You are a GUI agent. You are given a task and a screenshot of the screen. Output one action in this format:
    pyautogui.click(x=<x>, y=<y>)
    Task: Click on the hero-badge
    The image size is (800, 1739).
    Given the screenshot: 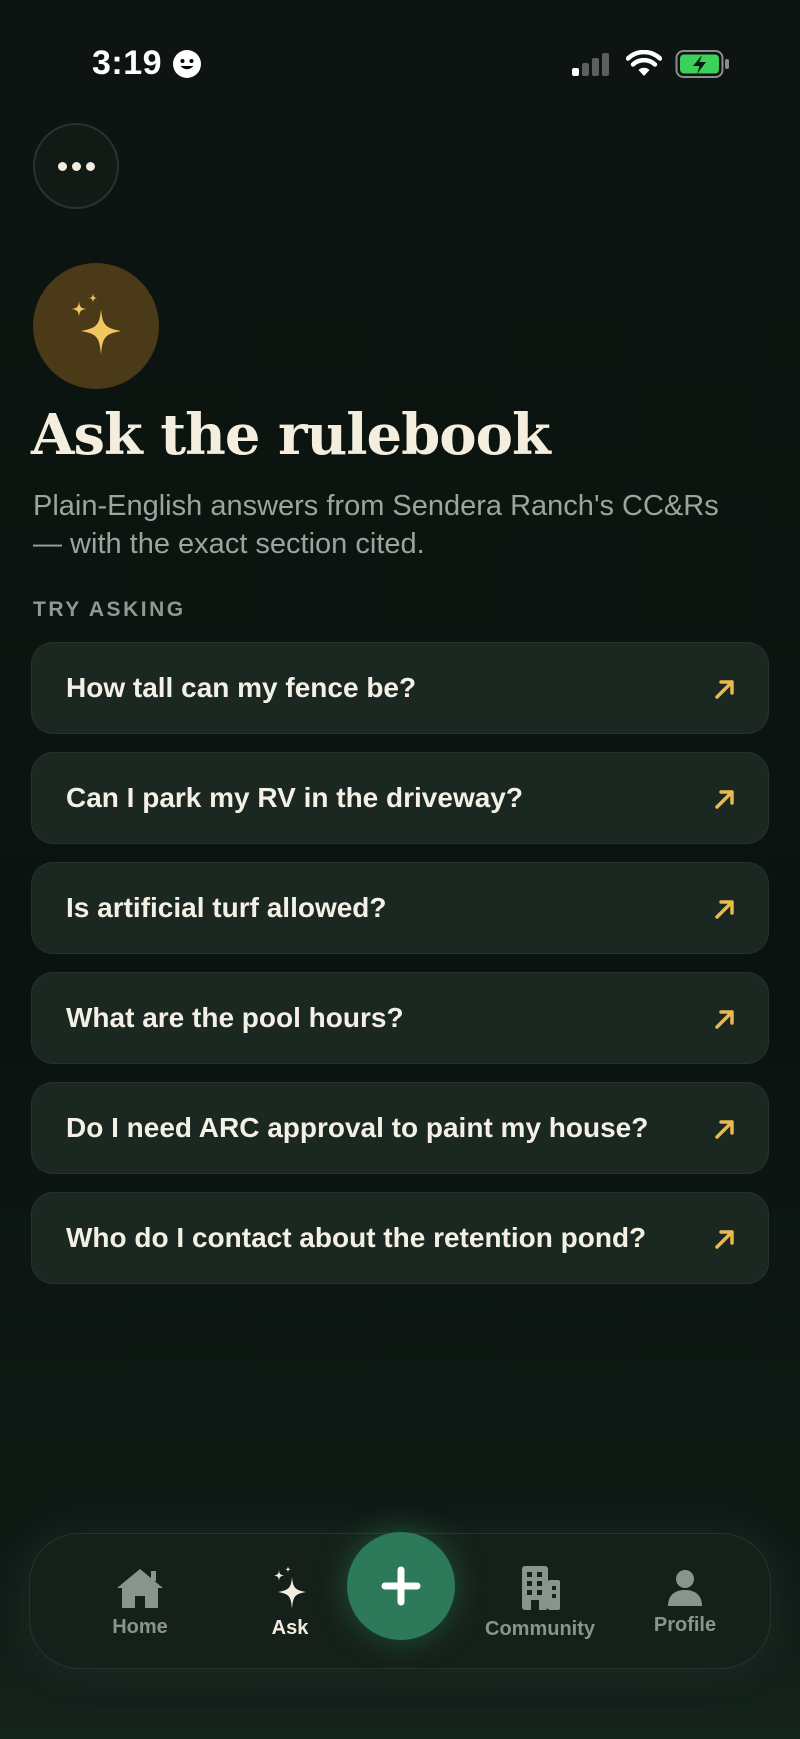 What is the action you would take?
    pyautogui.click(x=96, y=326)
    